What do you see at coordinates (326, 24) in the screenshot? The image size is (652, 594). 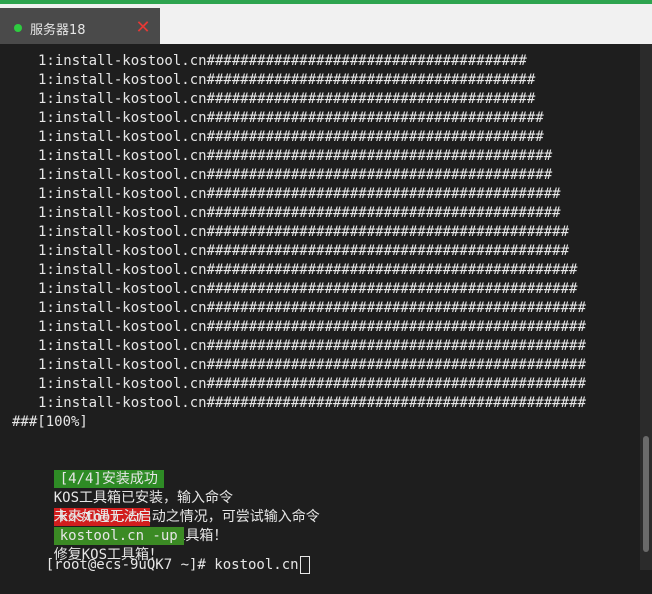 I see `tab-bar: 服务器18 ✕` at bounding box center [326, 24].